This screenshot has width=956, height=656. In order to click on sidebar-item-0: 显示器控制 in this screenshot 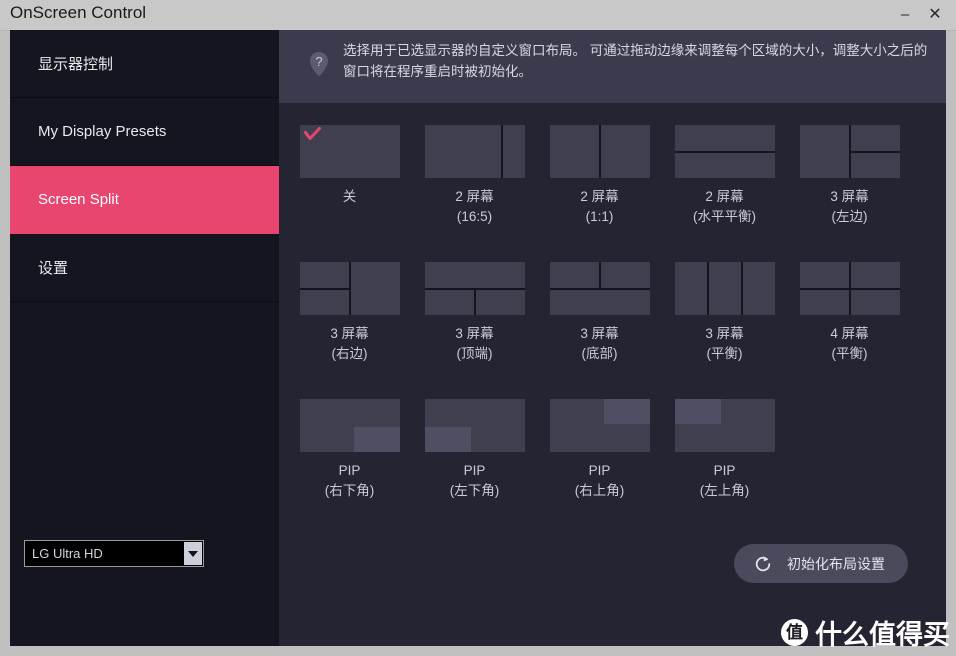, I will do `click(144, 64)`.